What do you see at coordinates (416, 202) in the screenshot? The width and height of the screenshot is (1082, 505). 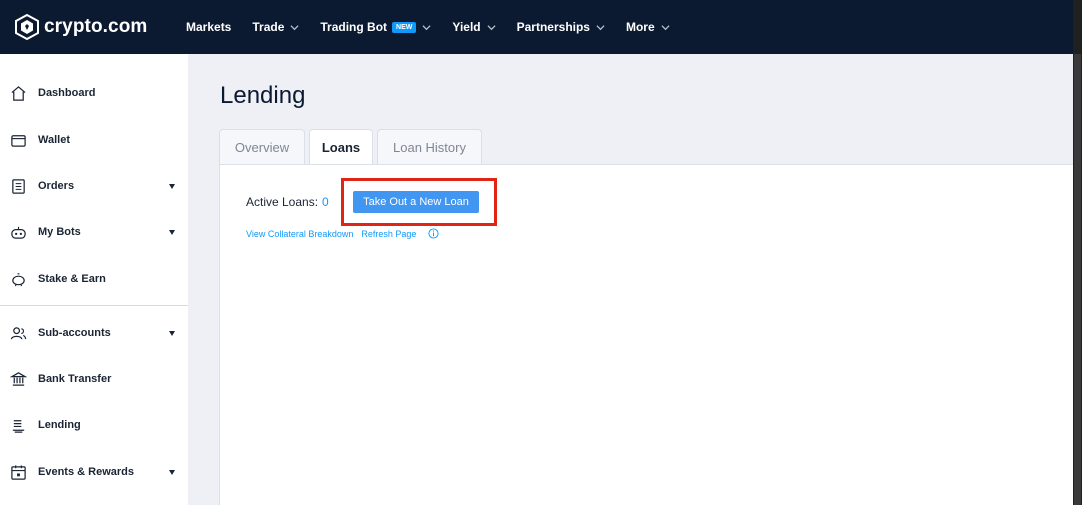 I see `take-out-new-loan-button: Take Out a New Loan` at bounding box center [416, 202].